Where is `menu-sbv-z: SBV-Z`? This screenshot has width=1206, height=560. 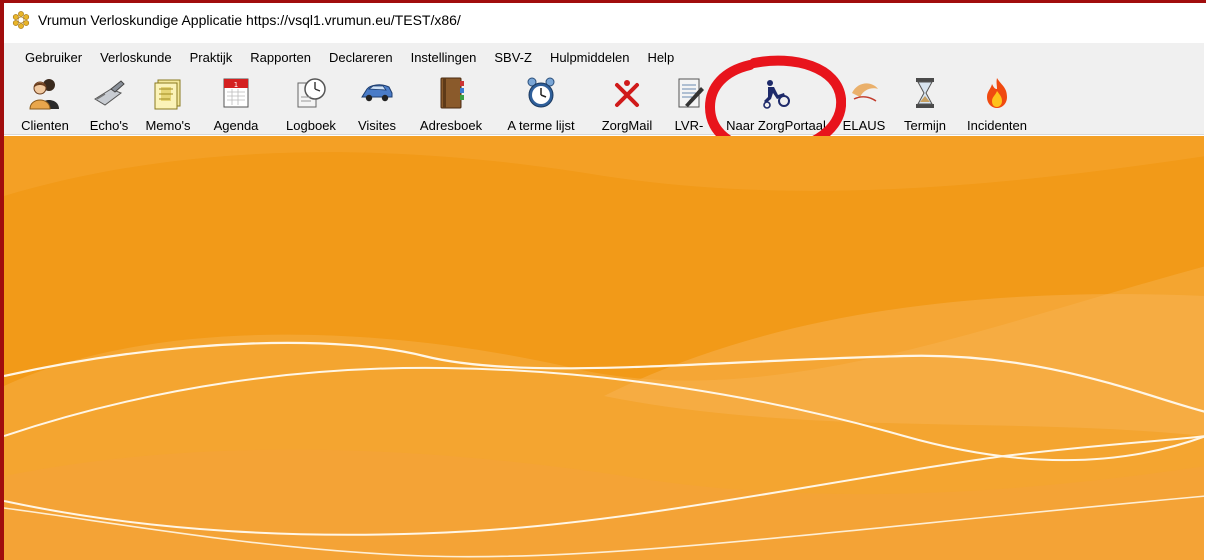
menu-sbv-z: SBV-Z is located at coordinates (513, 57).